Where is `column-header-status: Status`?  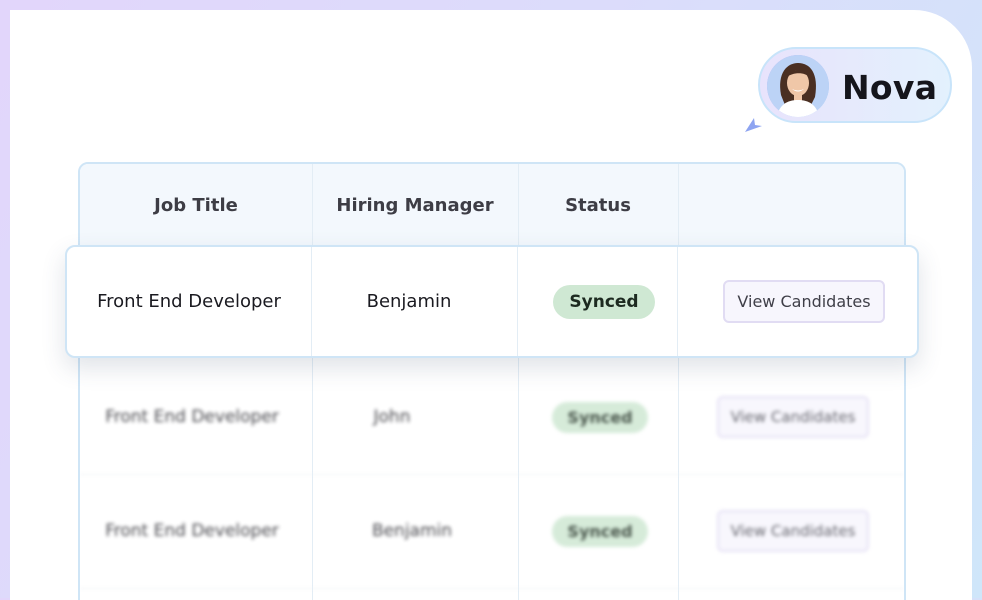
column-header-status: Status is located at coordinates (598, 205).